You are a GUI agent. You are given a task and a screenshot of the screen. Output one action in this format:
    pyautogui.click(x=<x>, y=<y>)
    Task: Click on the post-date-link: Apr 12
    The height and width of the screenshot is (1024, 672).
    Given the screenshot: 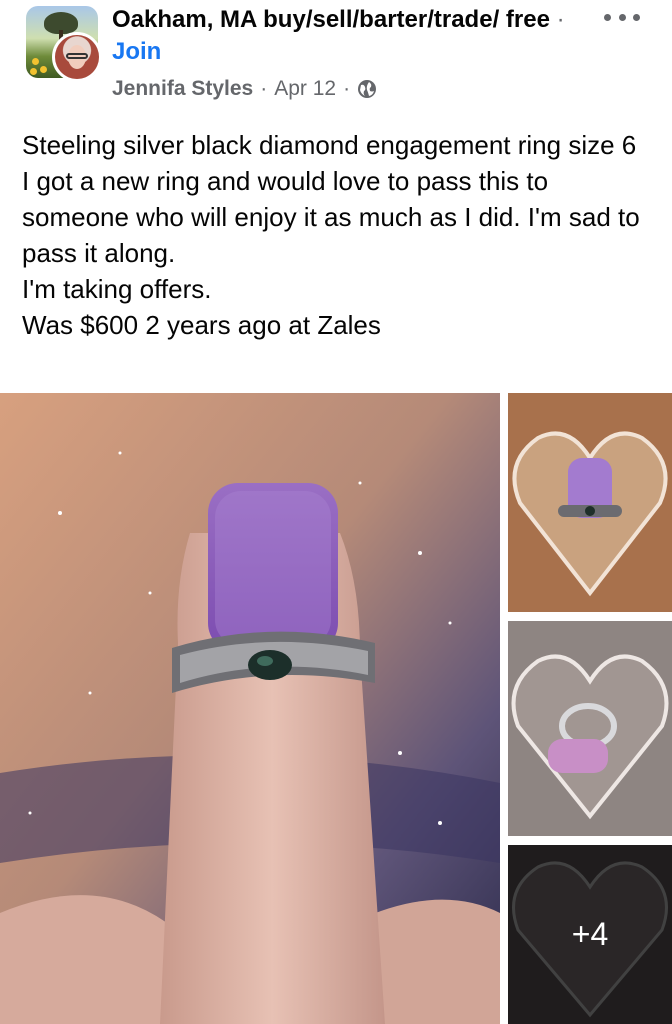 What is the action you would take?
    pyautogui.click(x=305, y=89)
    